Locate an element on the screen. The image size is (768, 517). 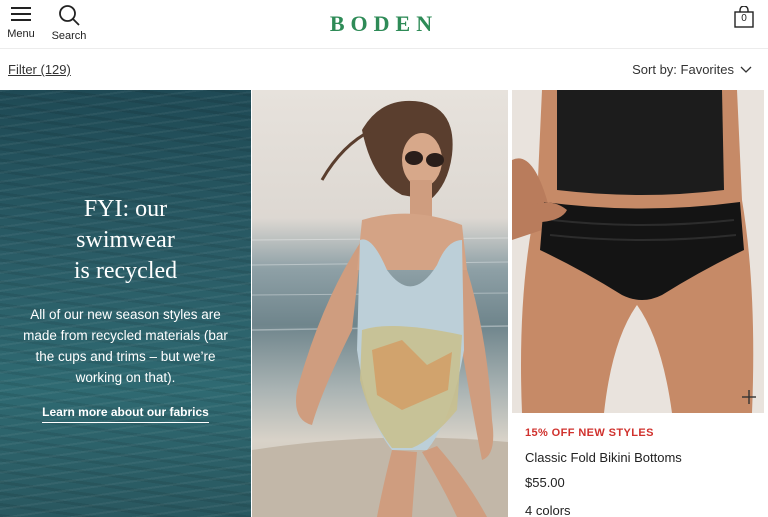
promo-title-line: FYI: our is located at coordinates (125, 209).